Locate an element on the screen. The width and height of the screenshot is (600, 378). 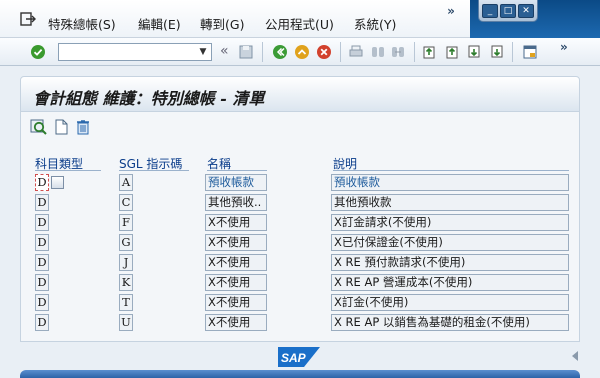
sgl-indicator-cell: U is located at coordinates (126, 322).